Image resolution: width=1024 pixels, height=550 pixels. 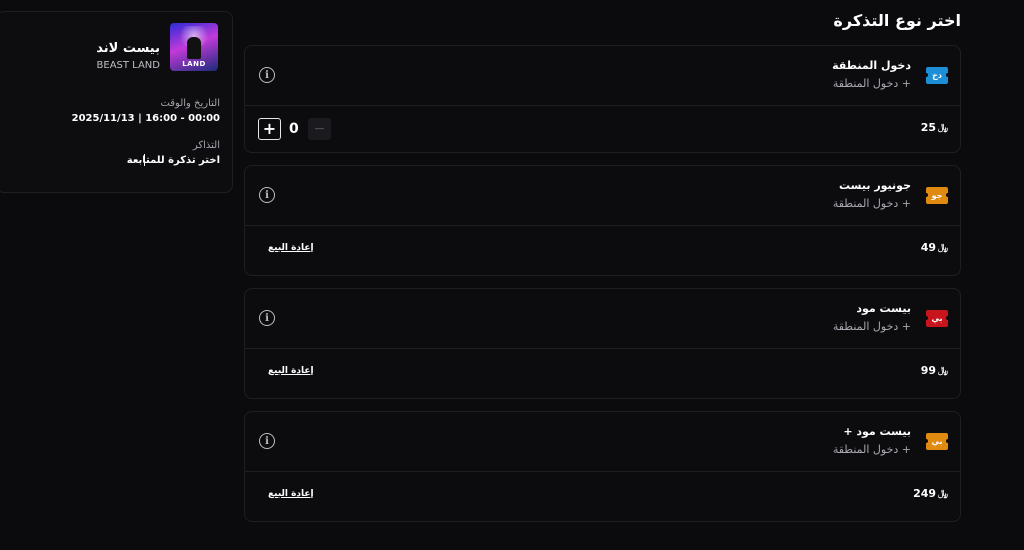 What do you see at coordinates (875, 185) in the screenshot?
I see `ticket-name: جونيور بيست` at bounding box center [875, 185].